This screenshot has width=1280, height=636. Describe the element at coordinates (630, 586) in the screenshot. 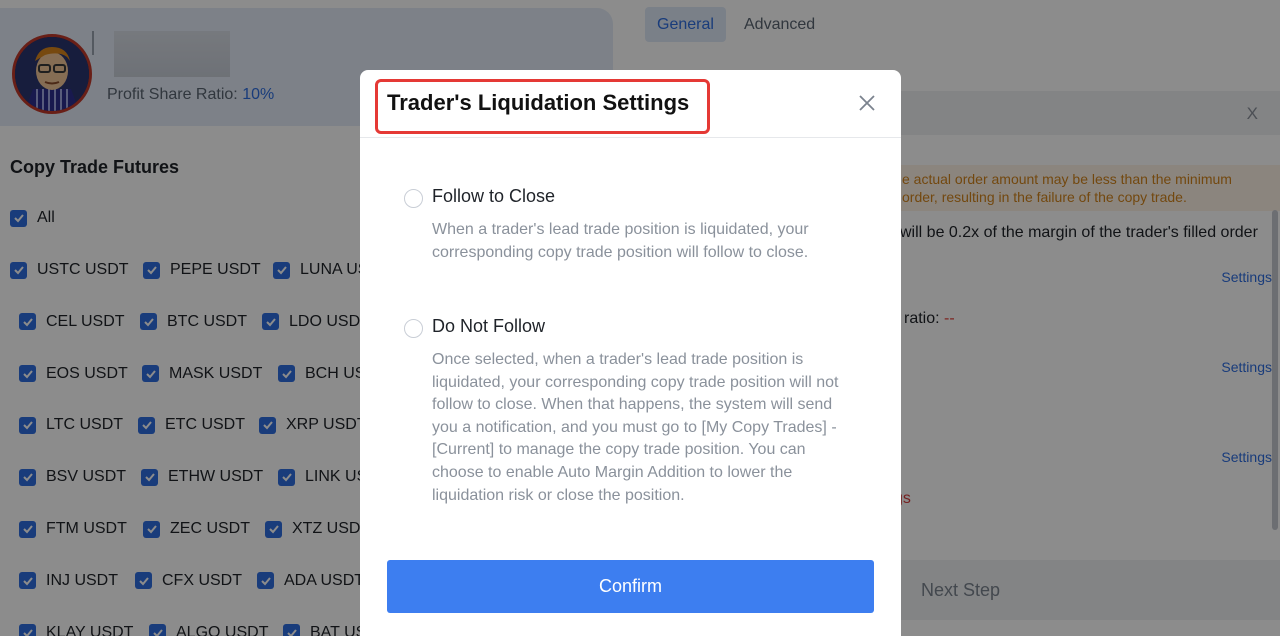

I see `confirm-button: Confirm` at that location.